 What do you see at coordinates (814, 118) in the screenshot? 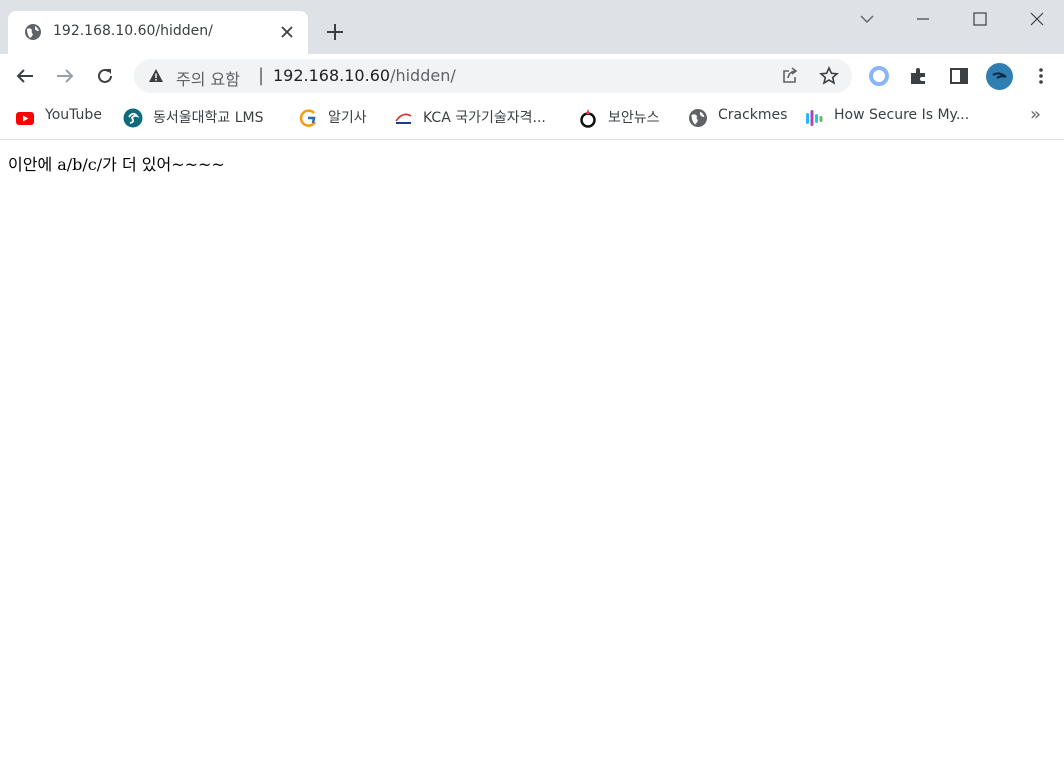
I see `hsim-icon` at bounding box center [814, 118].